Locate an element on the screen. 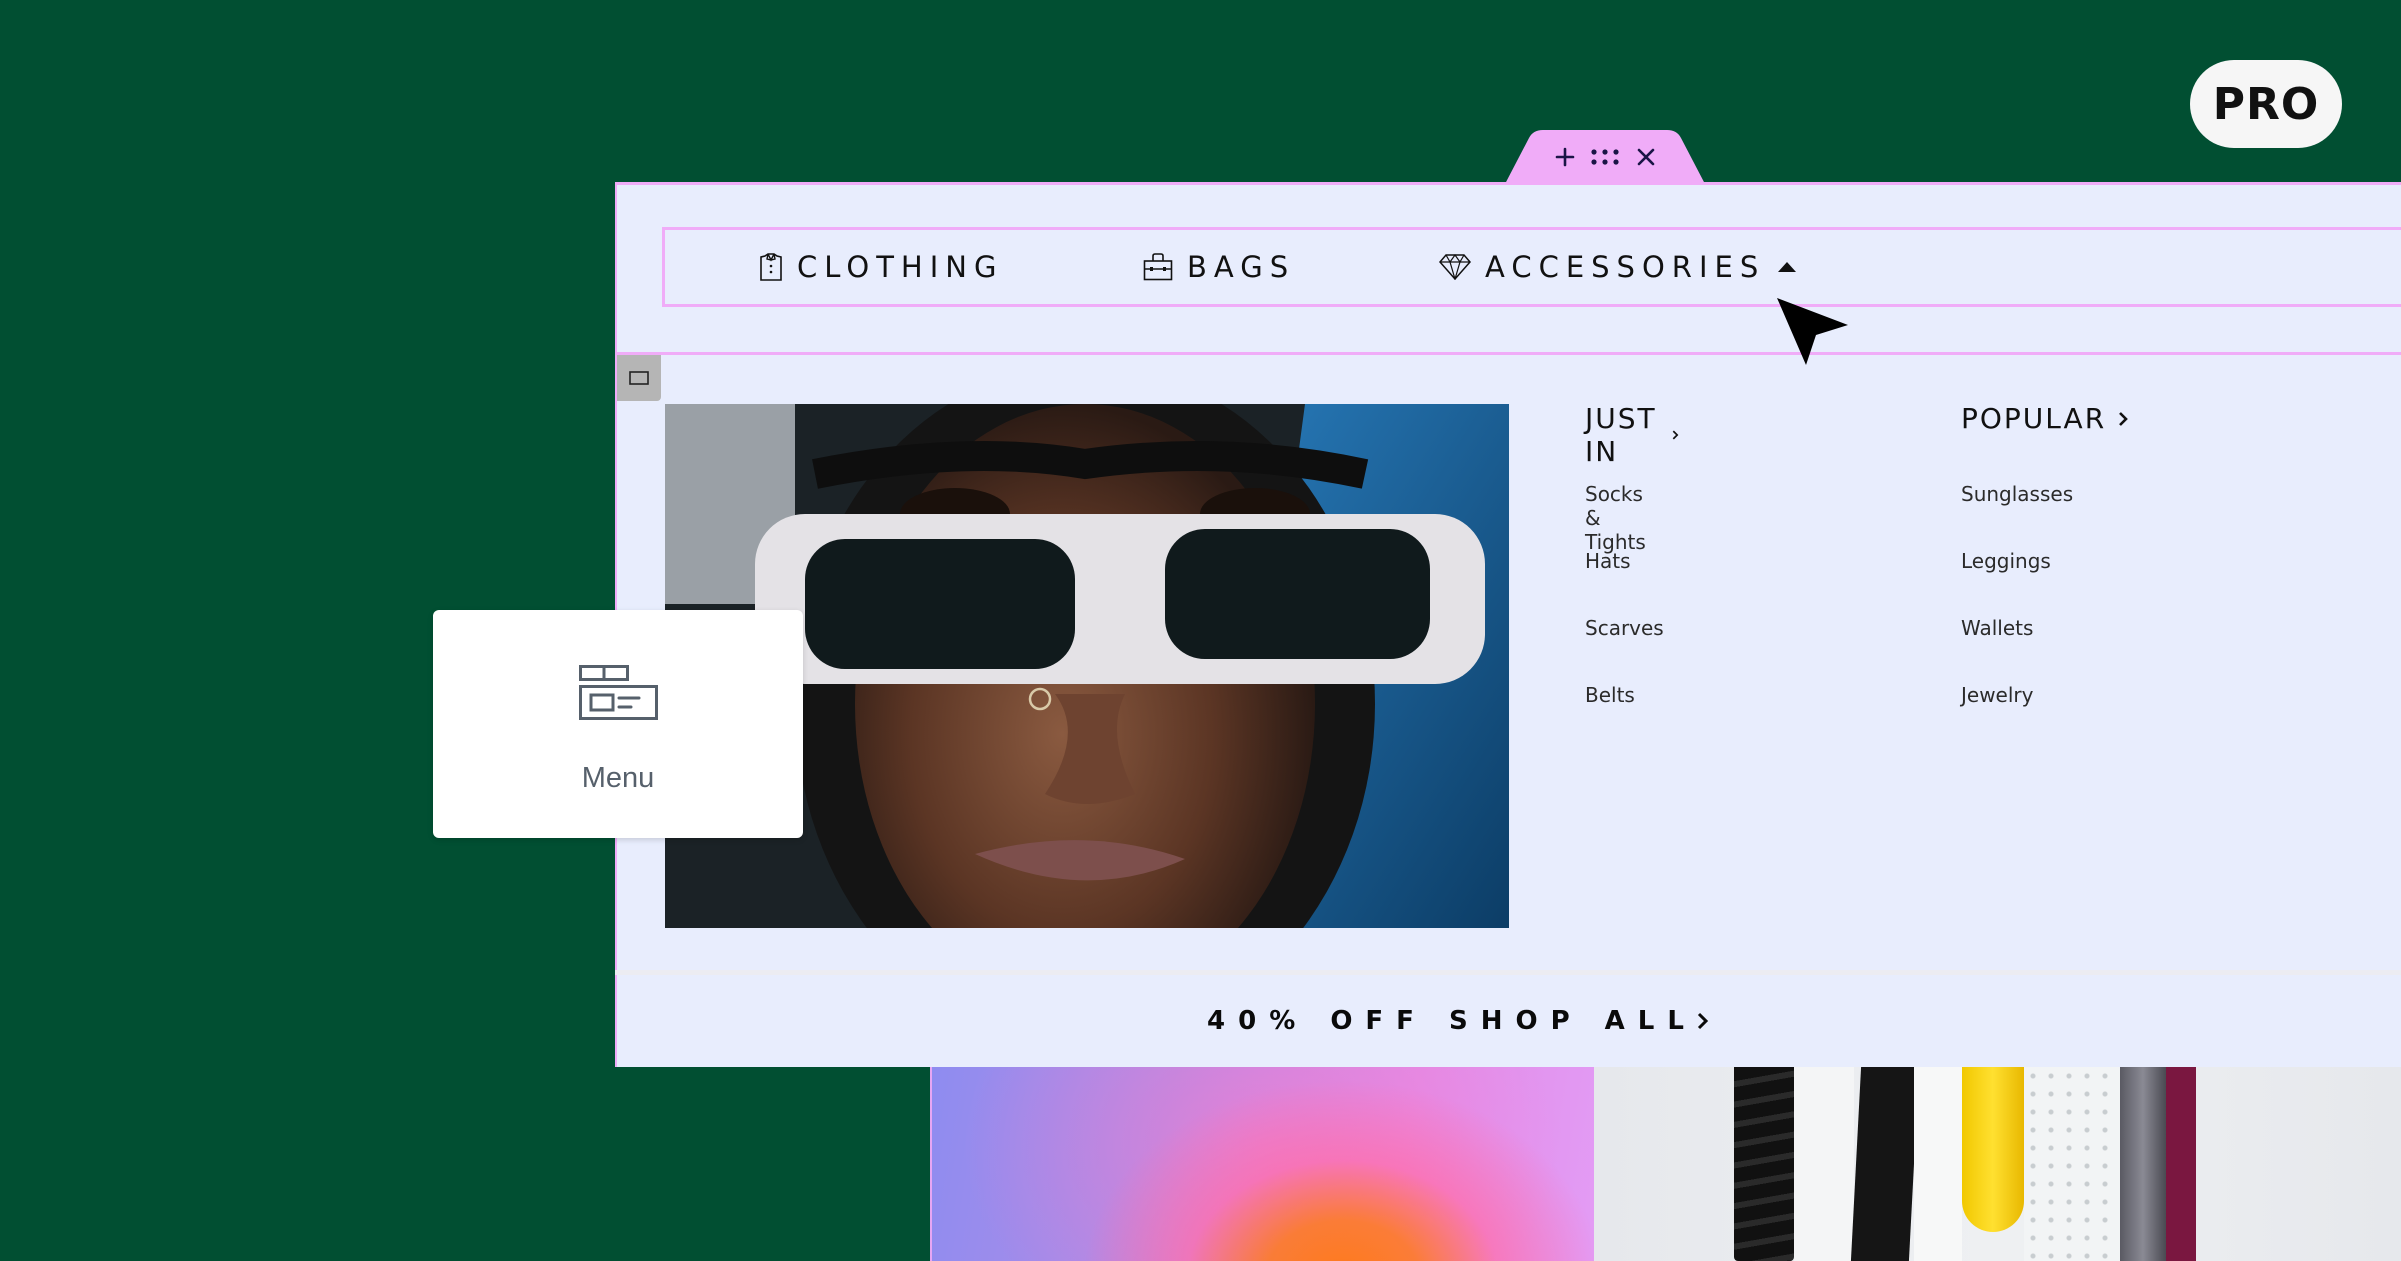 This screenshot has height=1261, width=2401. menu-link: Sunglasses is located at coordinates (2017, 494).